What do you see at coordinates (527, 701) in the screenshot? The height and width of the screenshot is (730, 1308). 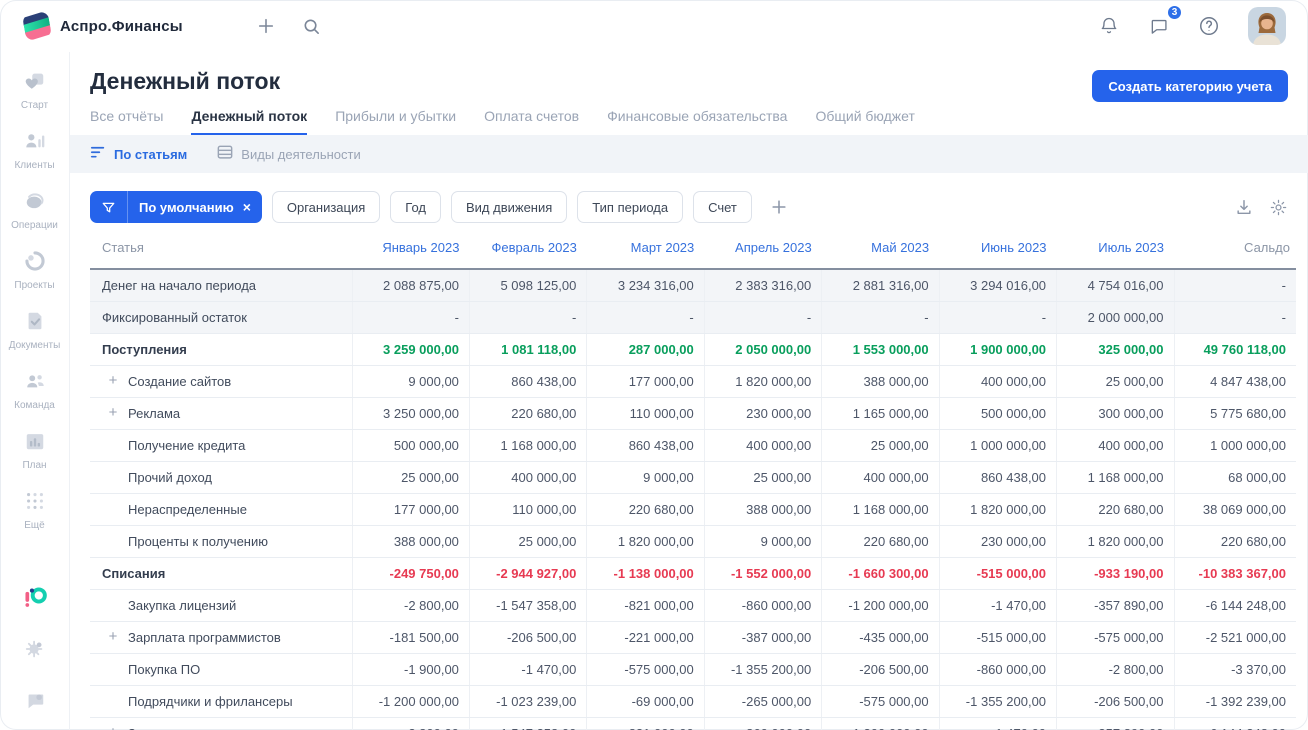 I see `table-cell: -1 023 239,00` at bounding box center [527, 701].